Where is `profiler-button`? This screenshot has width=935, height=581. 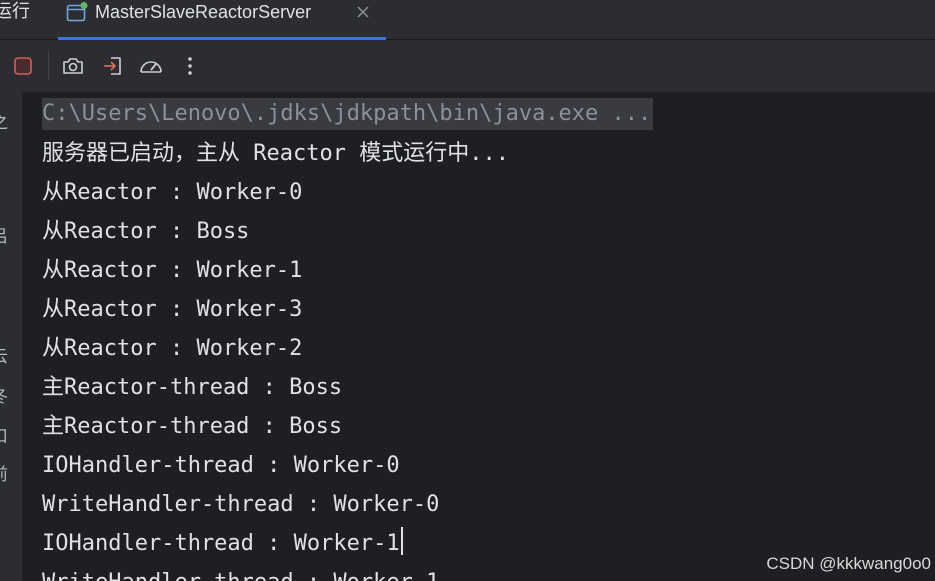 profiler-button is located at coordinates (151, 66).